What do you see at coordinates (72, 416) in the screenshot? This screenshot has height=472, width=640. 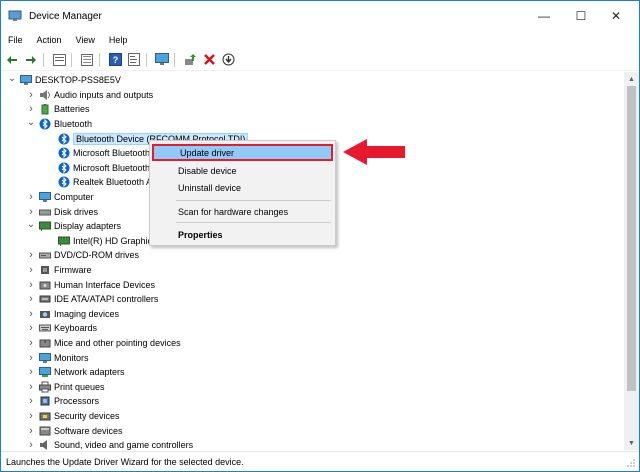 I see `tree-node-security-devices: › Security devices` at bounding box center [72, 416].